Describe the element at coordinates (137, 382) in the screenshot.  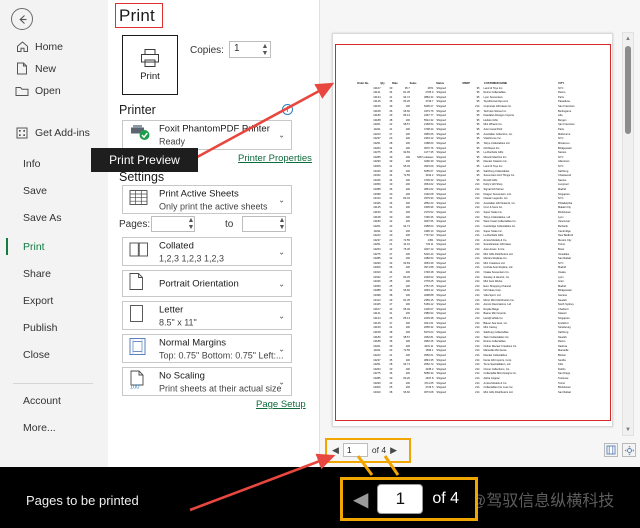
I see `scaling-icon: 100` at that location.